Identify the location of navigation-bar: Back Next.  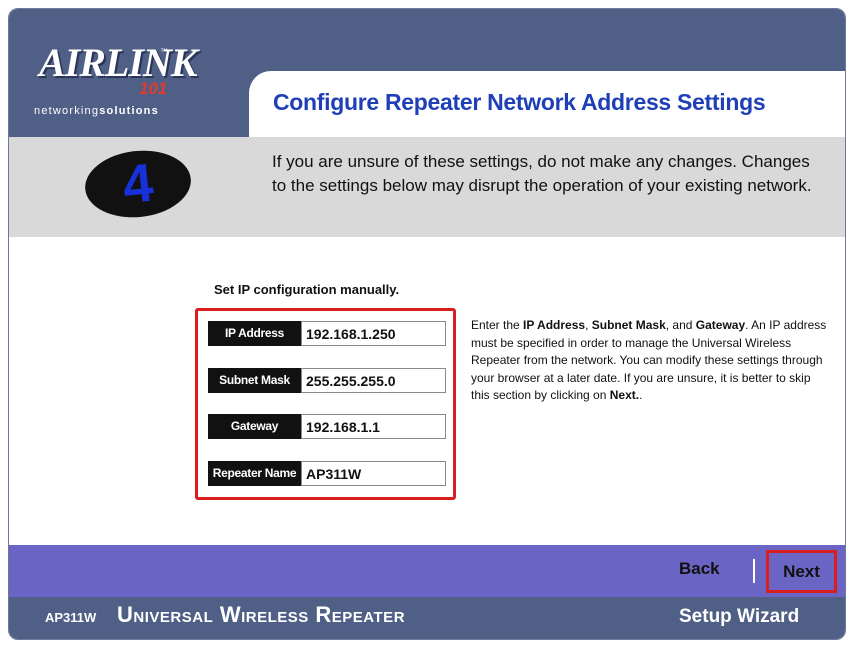
(427, 571).